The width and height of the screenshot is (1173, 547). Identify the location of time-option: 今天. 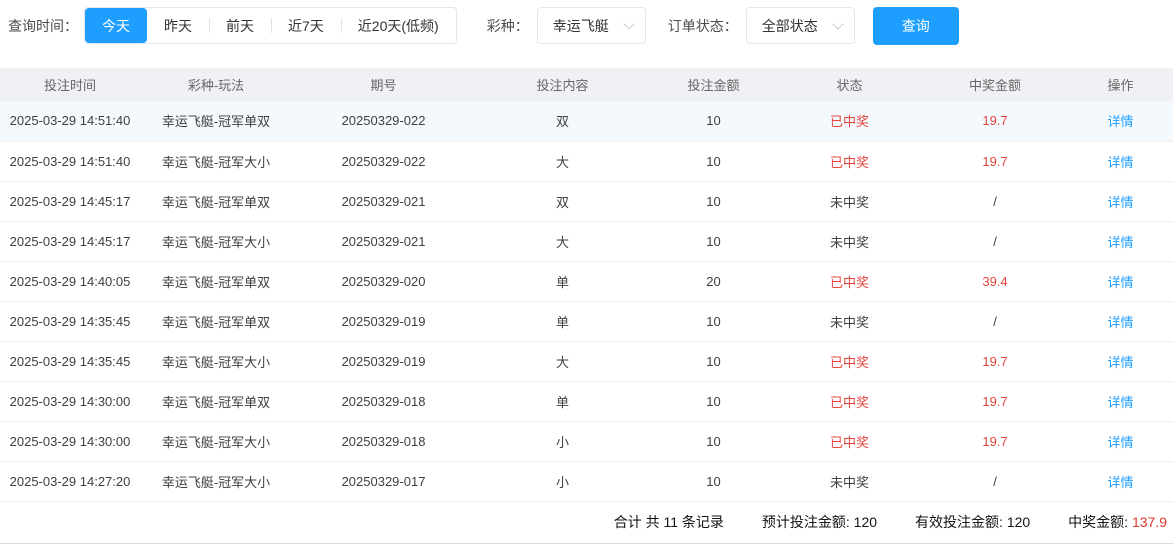
(116, 25).